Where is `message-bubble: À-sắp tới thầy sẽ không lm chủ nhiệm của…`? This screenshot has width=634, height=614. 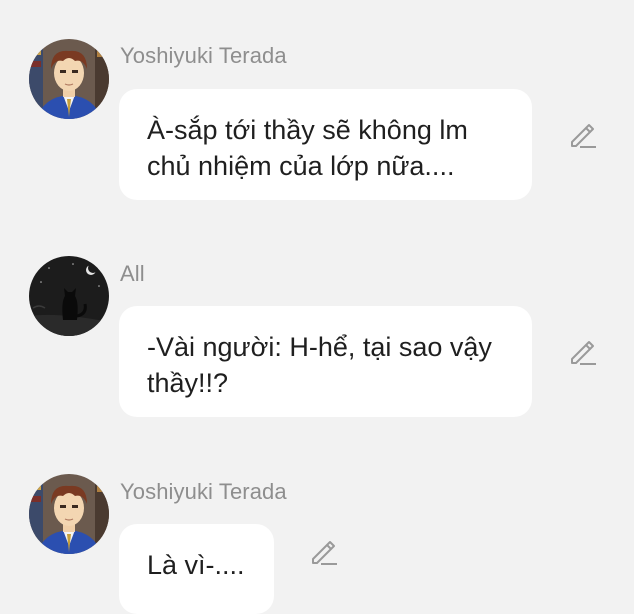
message-bubble: À-sắp tới thầy sẽ không lm chủ nhiệm của… is located at coordinates (325, 144).